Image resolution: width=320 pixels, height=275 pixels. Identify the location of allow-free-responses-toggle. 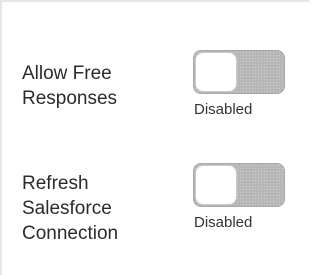
(239, 72).